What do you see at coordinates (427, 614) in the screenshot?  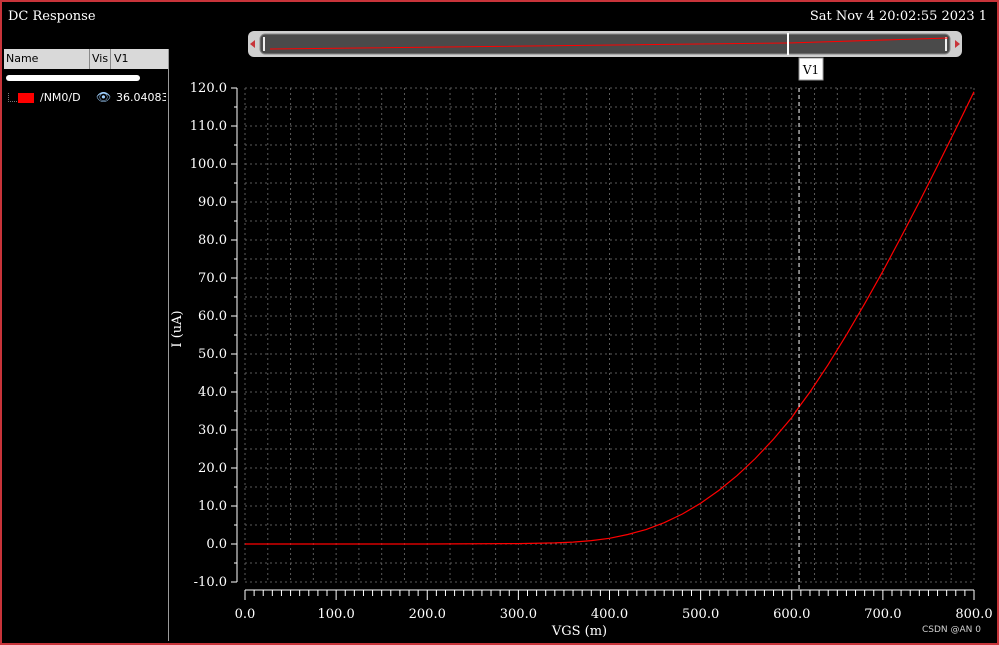 I see `x-tick-label: 200.0` at bounding box center [427, 614].